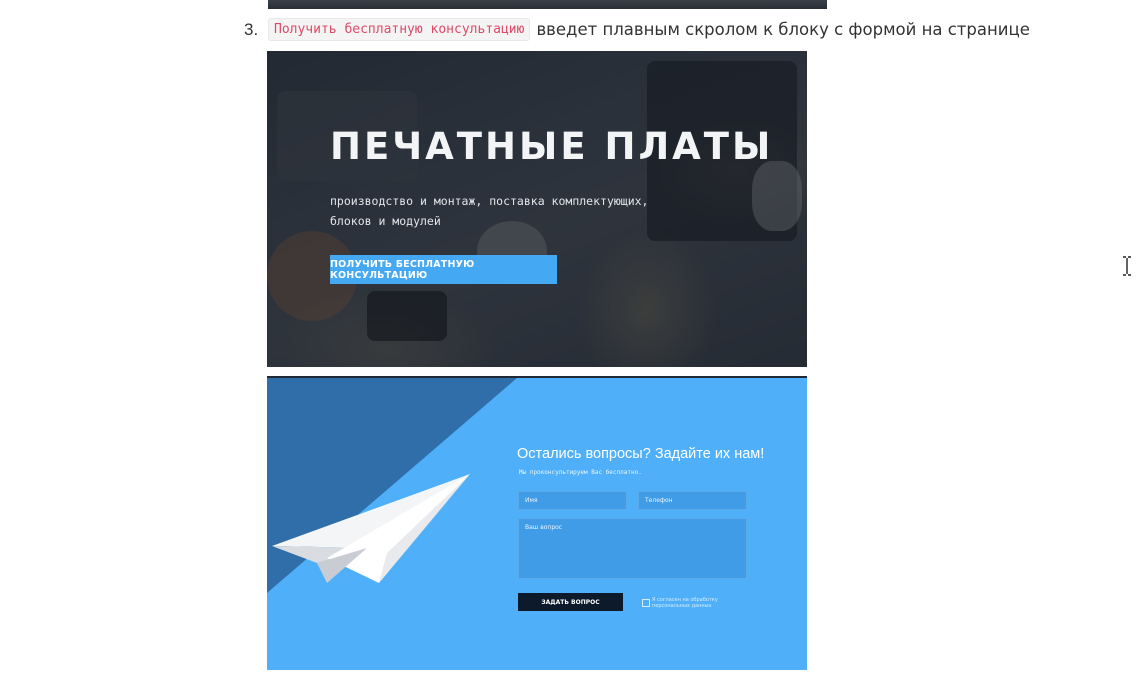 Image resolution: width=1138 pixels, height=682 pixels. Describe the element at coordinates (641, 454) in the screenshot. I see `form-title: Остались вопросы? Задайте их нам!` at that location.